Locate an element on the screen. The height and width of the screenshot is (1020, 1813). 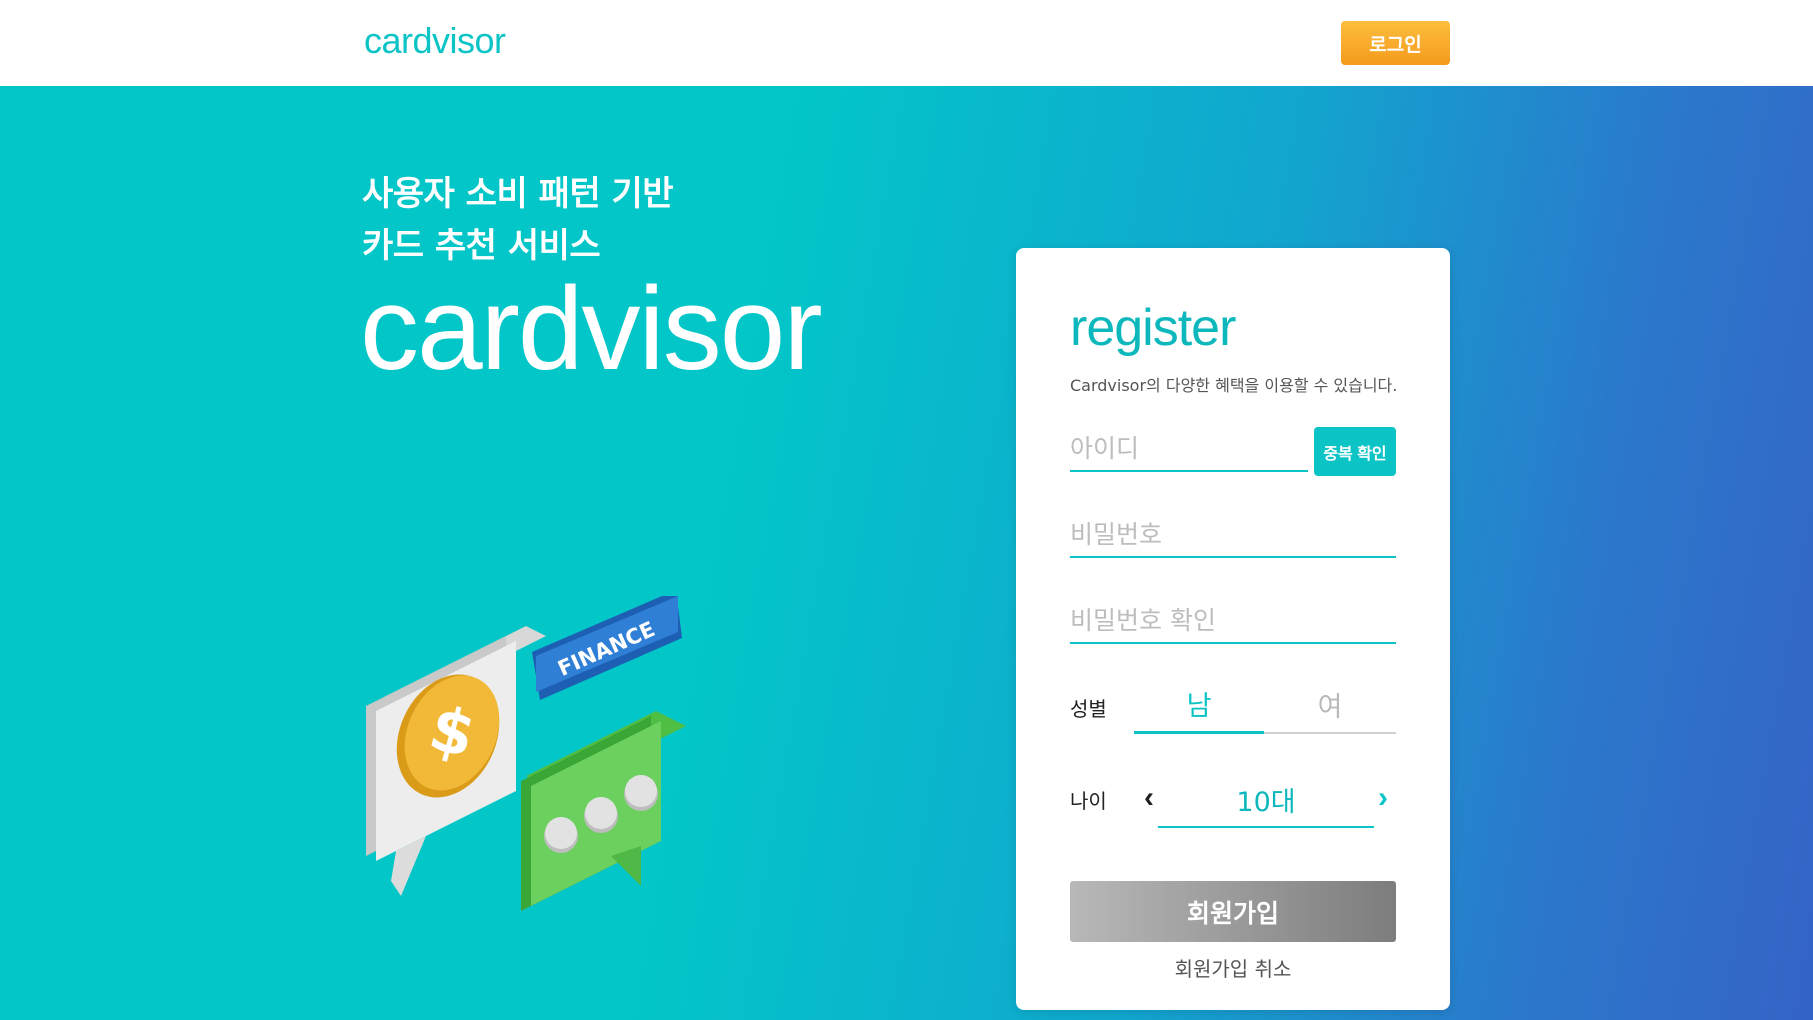
register-subtitle: Cardvisor의 다양한 혜택을 이용할 수 있습니다. is located at coordinates (1234, 385).